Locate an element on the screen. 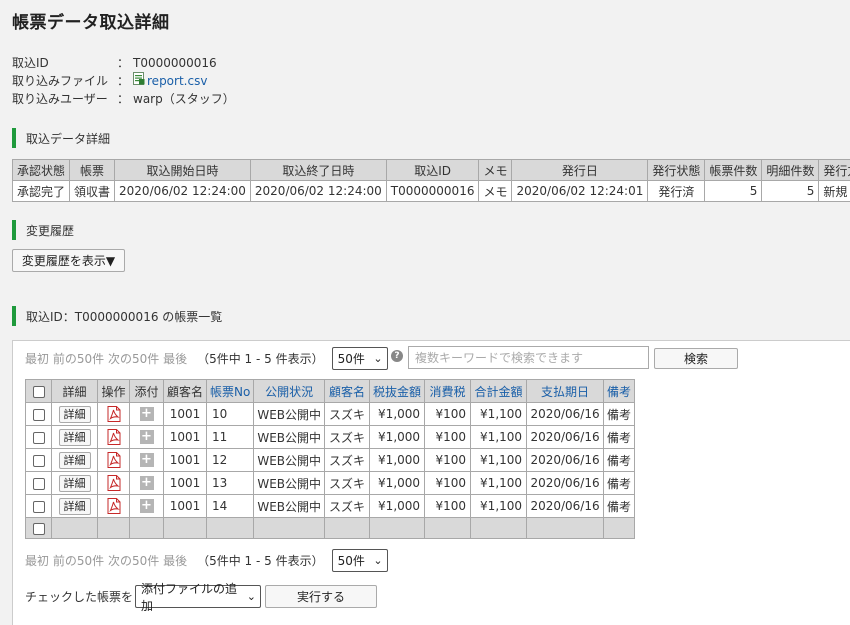 This screenshot has height=625, width=850. search-input is located at coordinates (528, 357).